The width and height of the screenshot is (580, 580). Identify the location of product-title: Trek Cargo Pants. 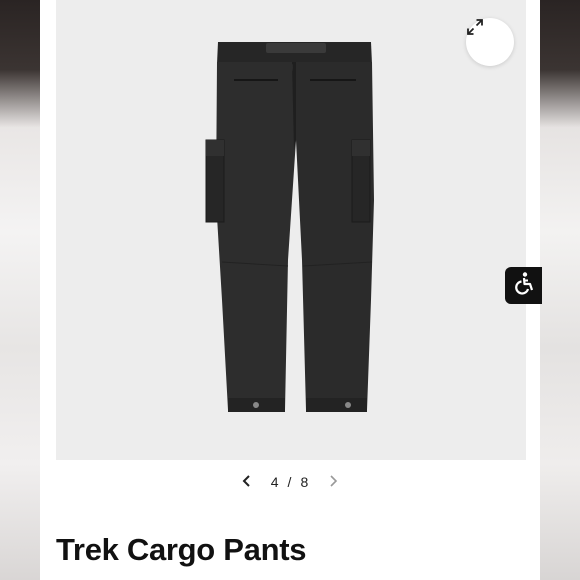
(181, 549).